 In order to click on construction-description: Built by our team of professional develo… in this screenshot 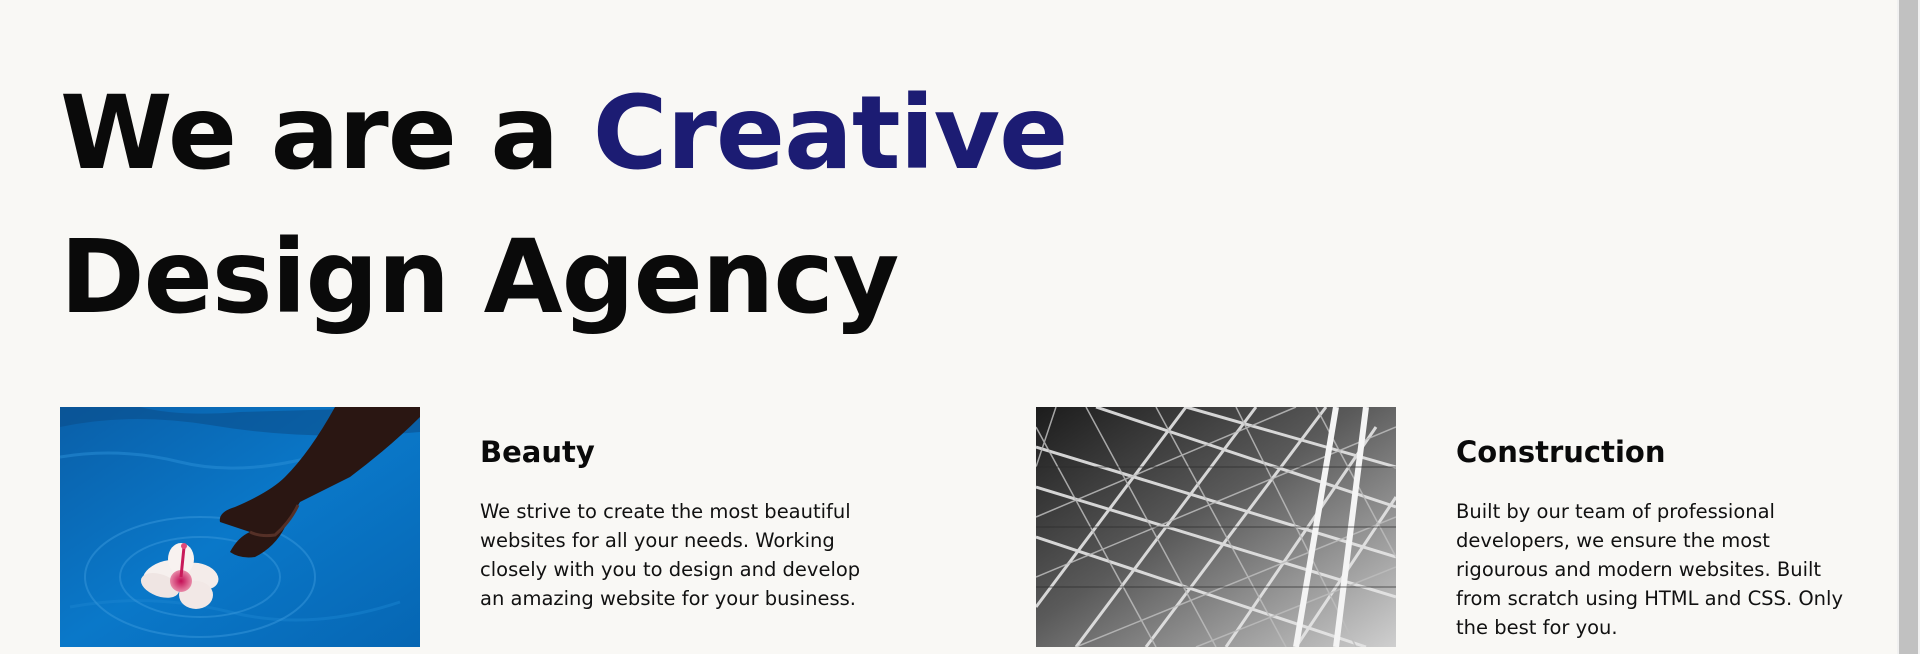, I will do `click(1650, 569)`.